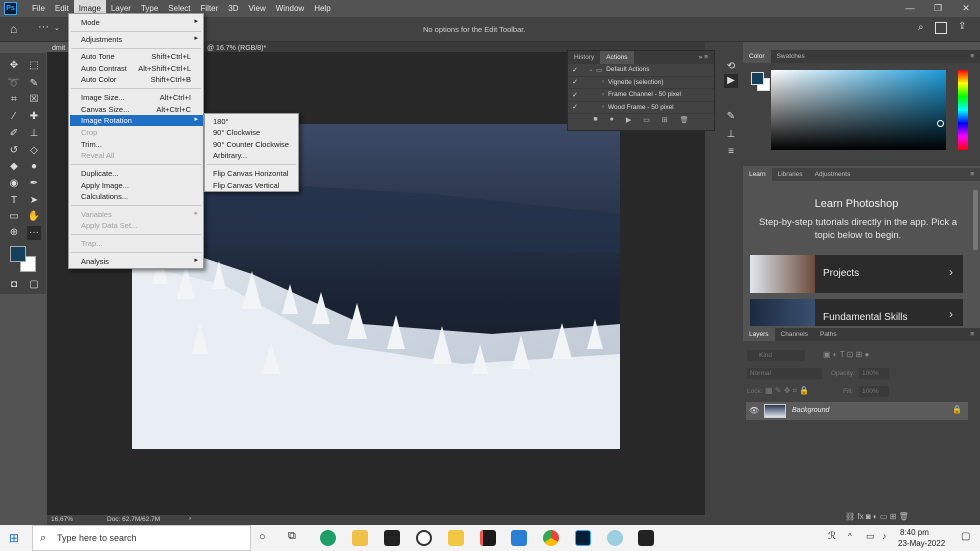 The image size is (980, 551). I want to click on menu-3d: 3D, so click(233, 8).